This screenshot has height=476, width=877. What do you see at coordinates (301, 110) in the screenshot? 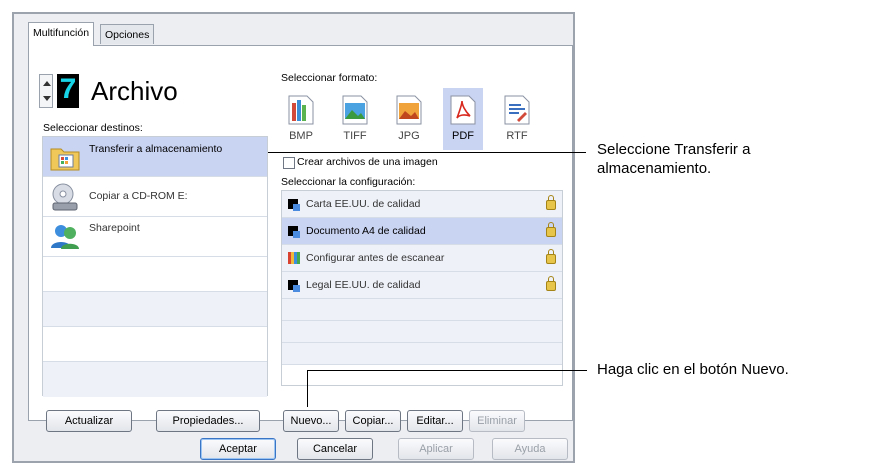
I see `bmp-paint-icon` at bounding box center [301, 110].